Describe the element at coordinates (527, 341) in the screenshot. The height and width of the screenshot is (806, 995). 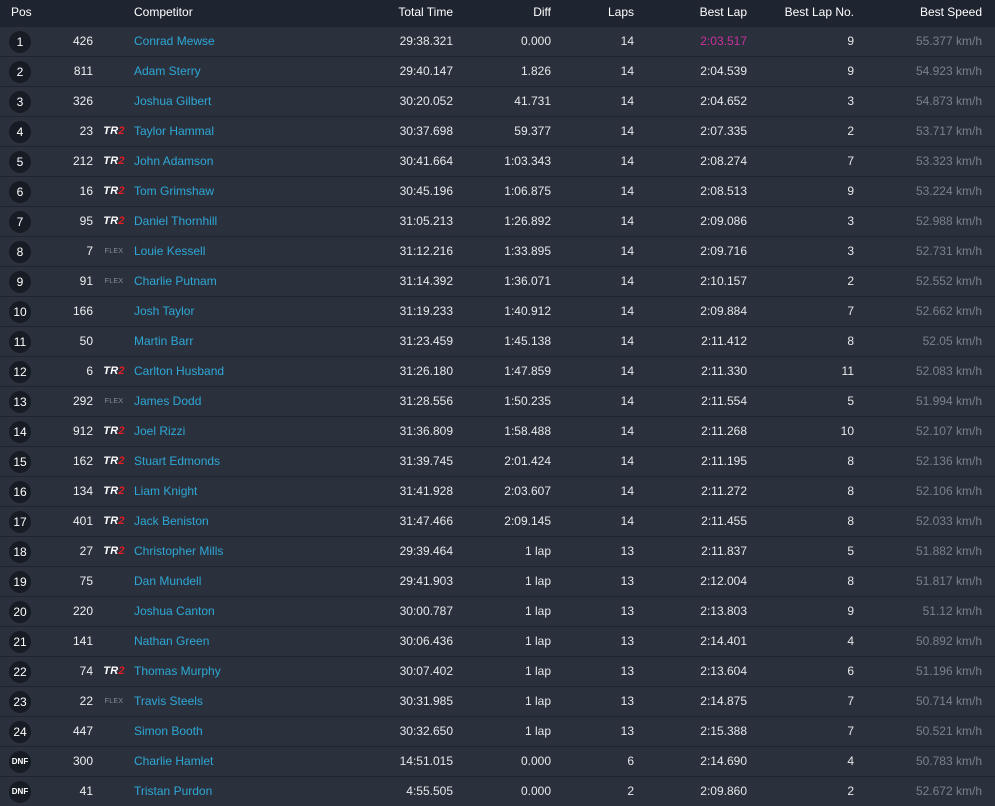
I see `gap-diff: 1:45.138` at that location.